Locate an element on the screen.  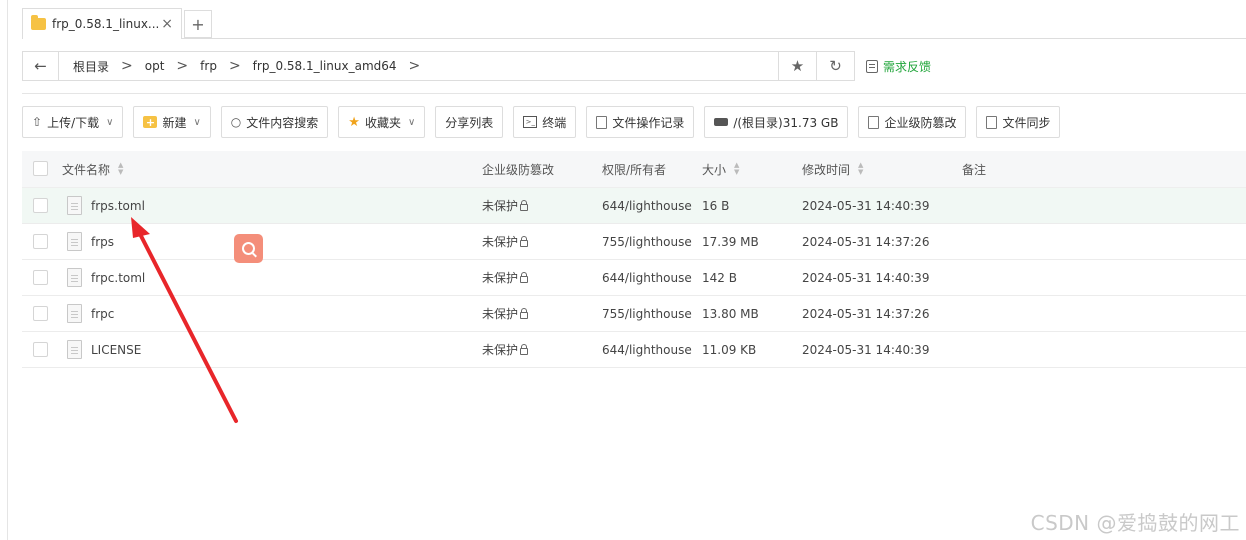
watermark: CSDN @爱捣鼓的网工 is located at coordinates (1135, 523).